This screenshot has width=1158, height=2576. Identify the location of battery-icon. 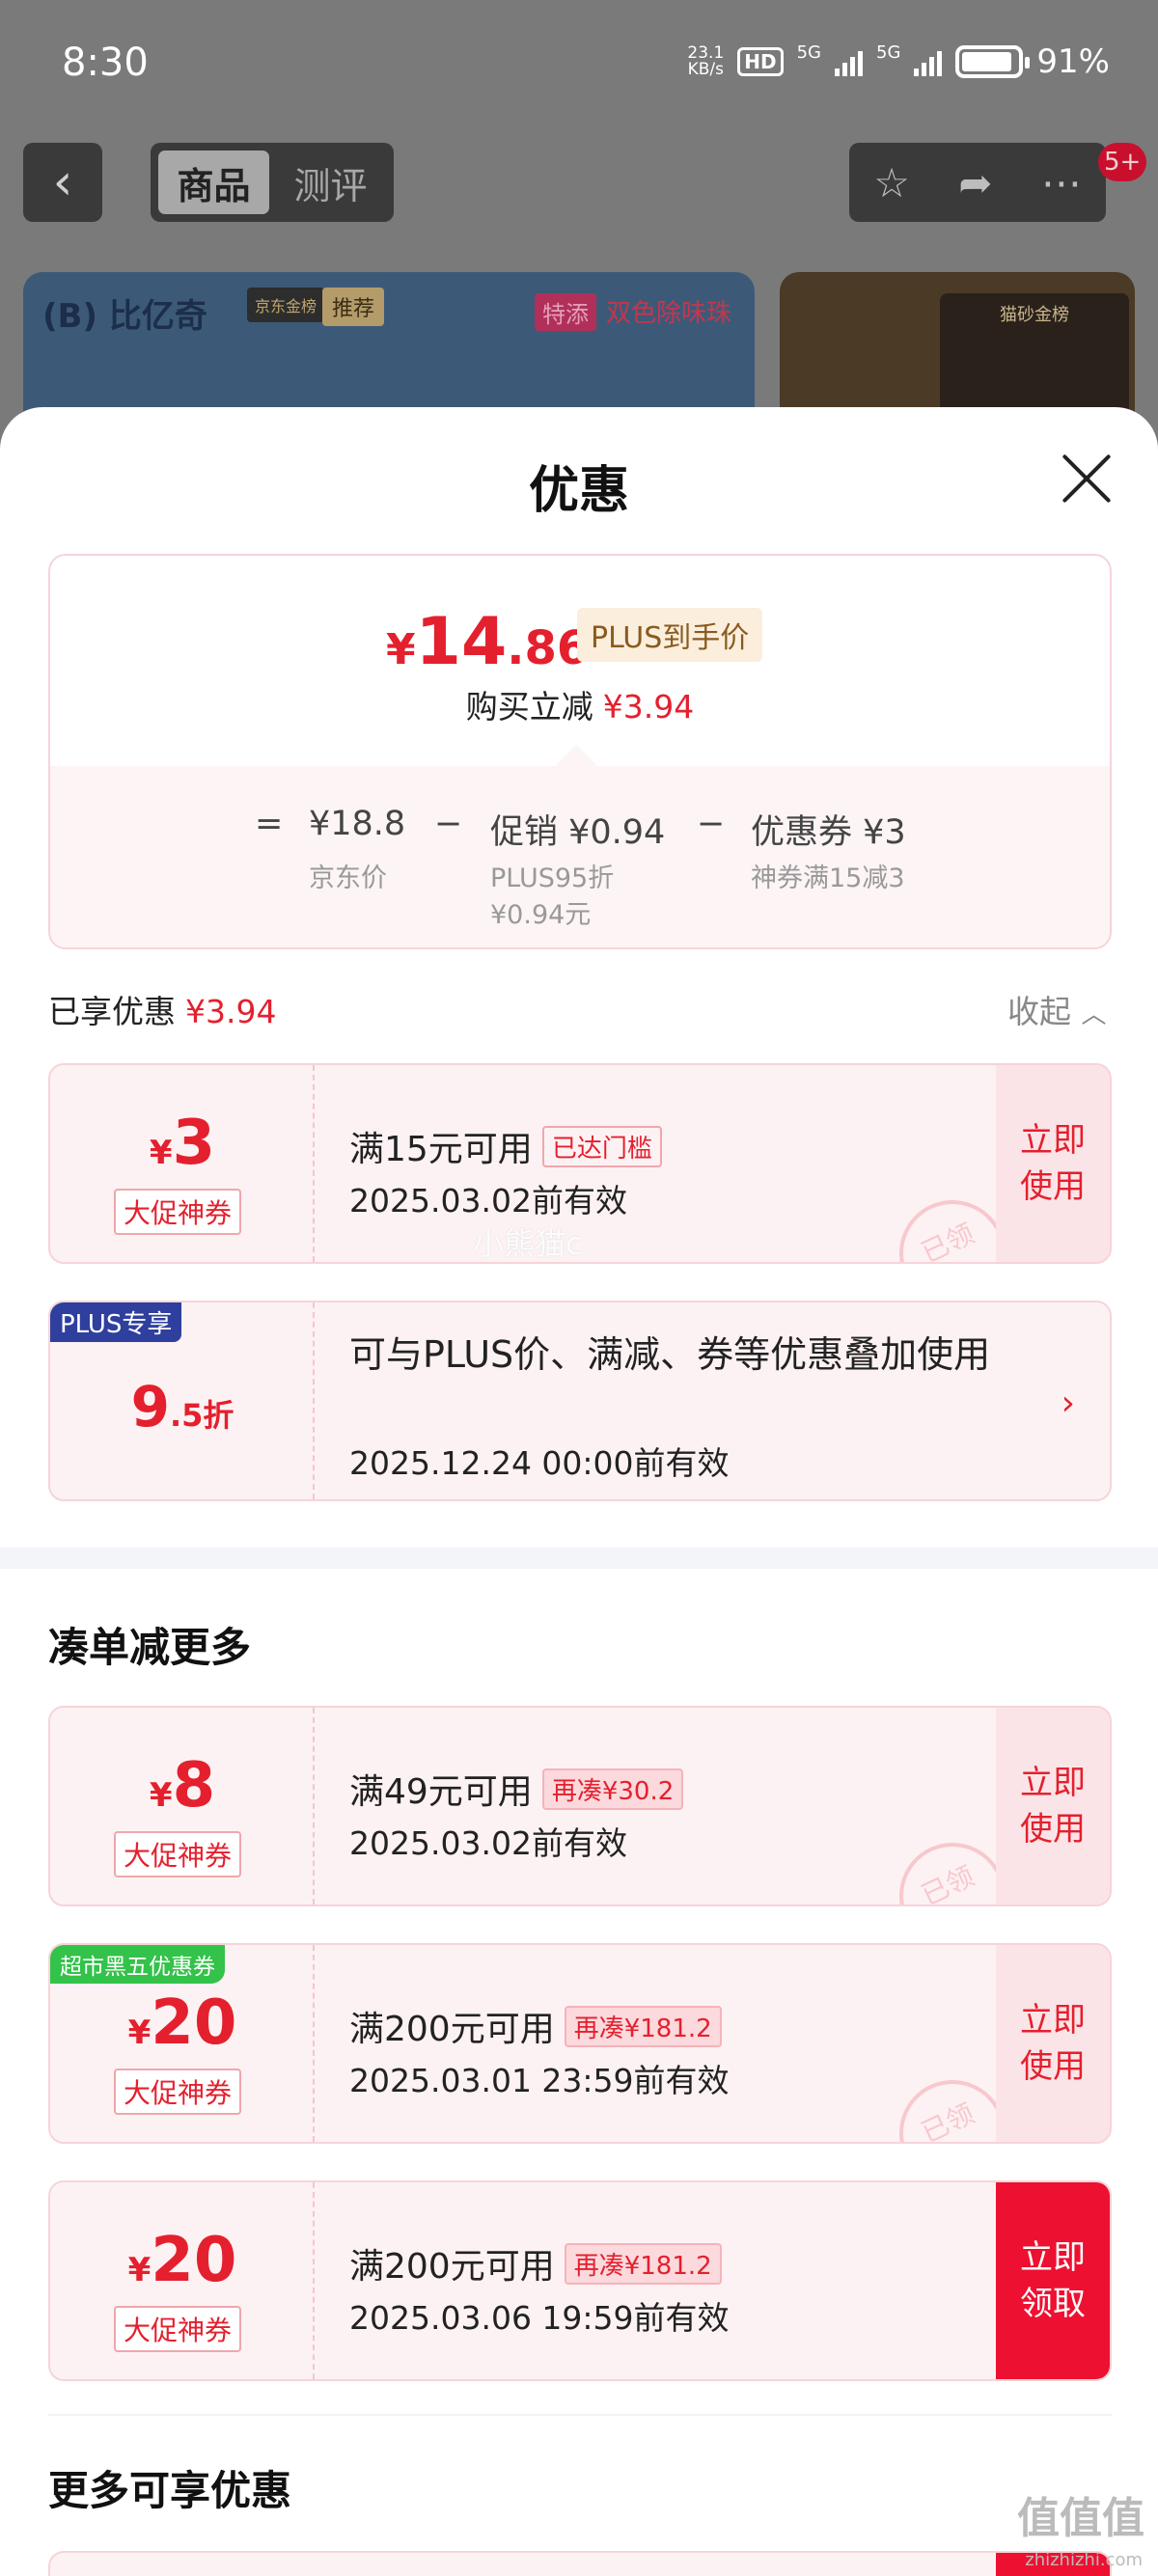
(993, 61).